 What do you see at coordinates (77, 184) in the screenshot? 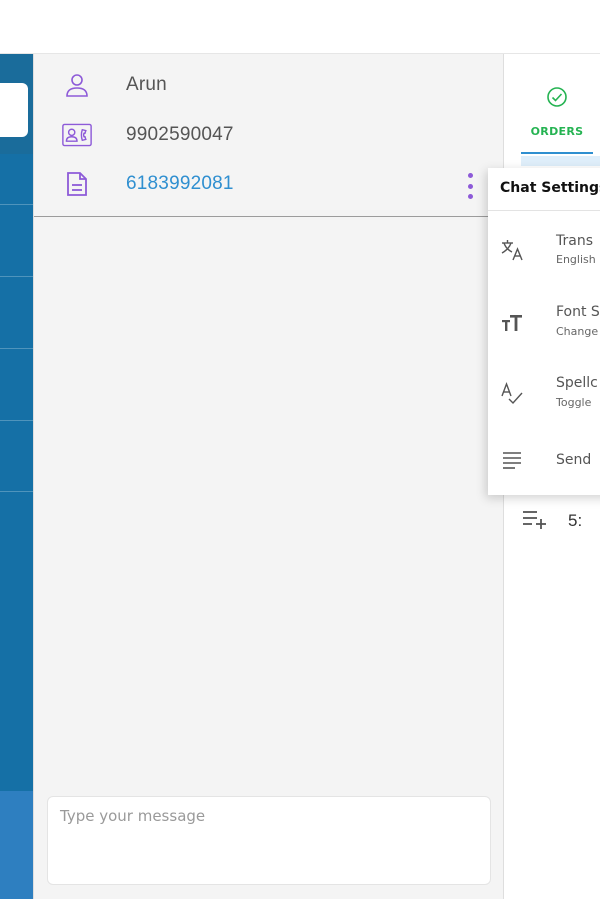
I see `document-icon` at bounding box center [77, 184].